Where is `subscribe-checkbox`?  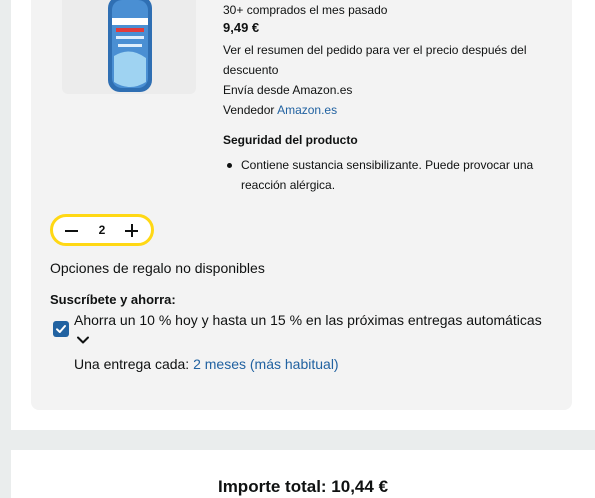
subscribe-checkbox is located at coordinates (61, 329).